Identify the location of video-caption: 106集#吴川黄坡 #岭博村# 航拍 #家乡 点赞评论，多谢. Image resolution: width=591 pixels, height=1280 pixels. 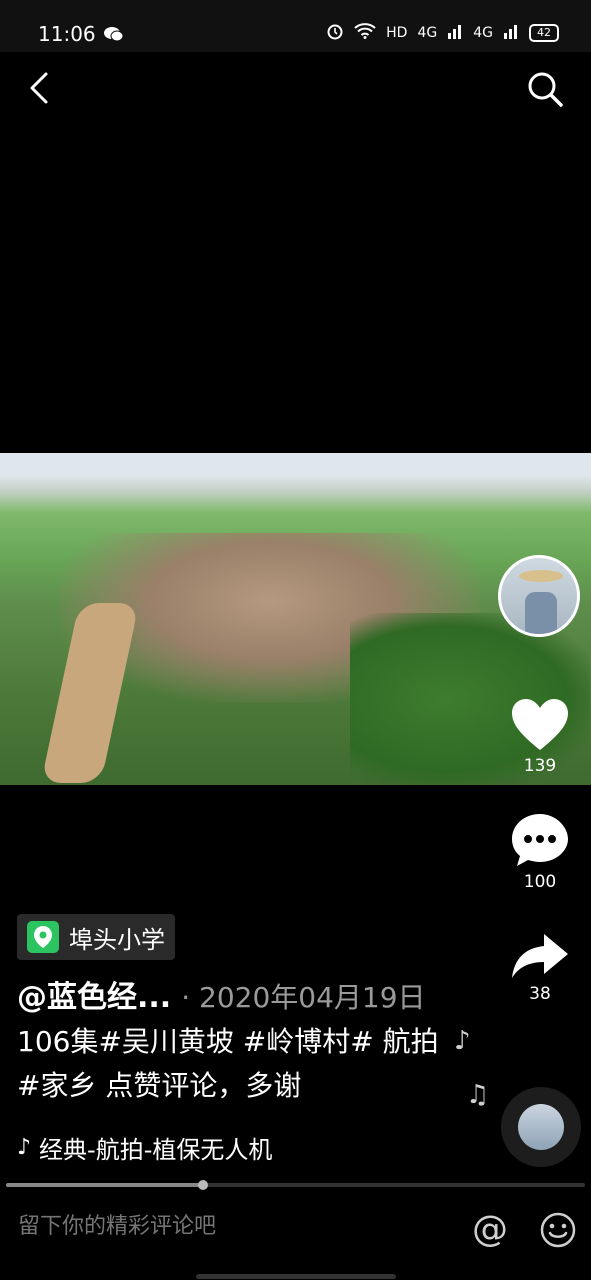
(228, 1063).